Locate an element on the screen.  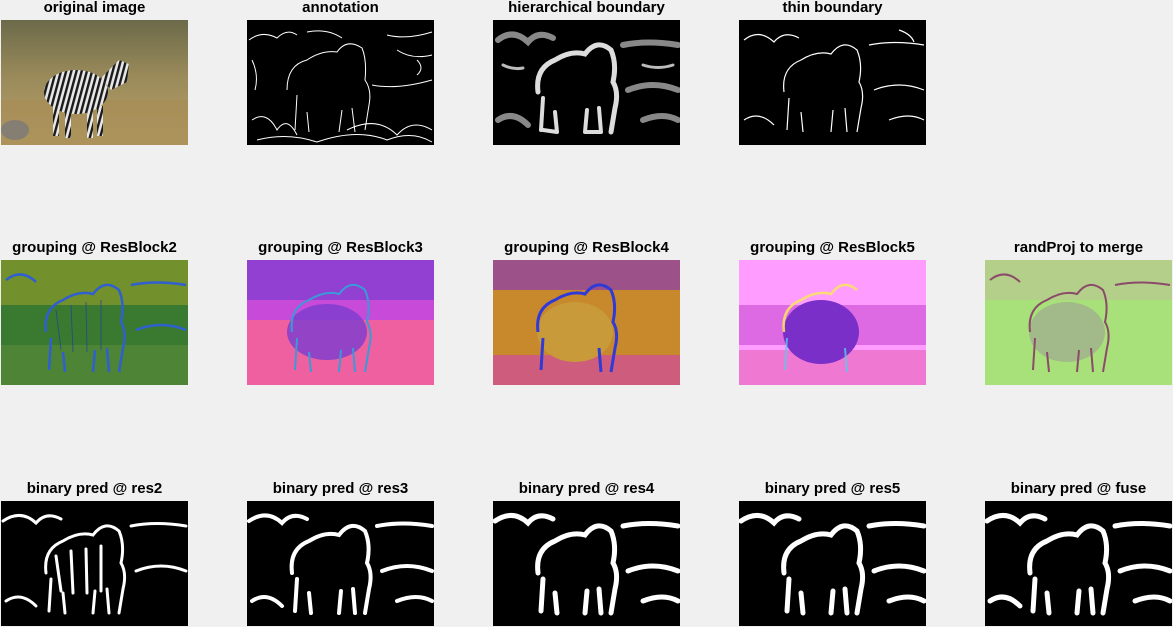
binary-fuse-image is located at coordinates (1078, 563).